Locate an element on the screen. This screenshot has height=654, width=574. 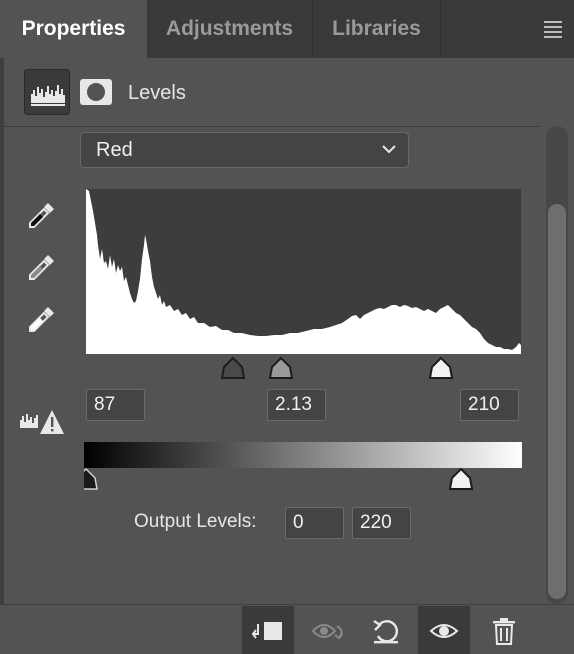
output-white-handle is located at coordinates (461, 479).